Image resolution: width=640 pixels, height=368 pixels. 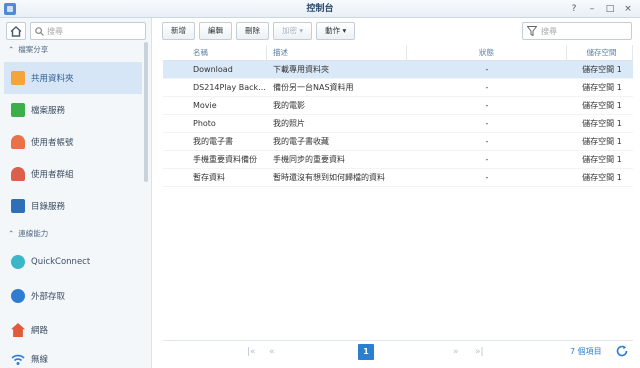 What do you see at coordinates (48, 111) in the screenshot?
I see `sidebar-item-label: 檔案服務` at bounding box center [48, 111].